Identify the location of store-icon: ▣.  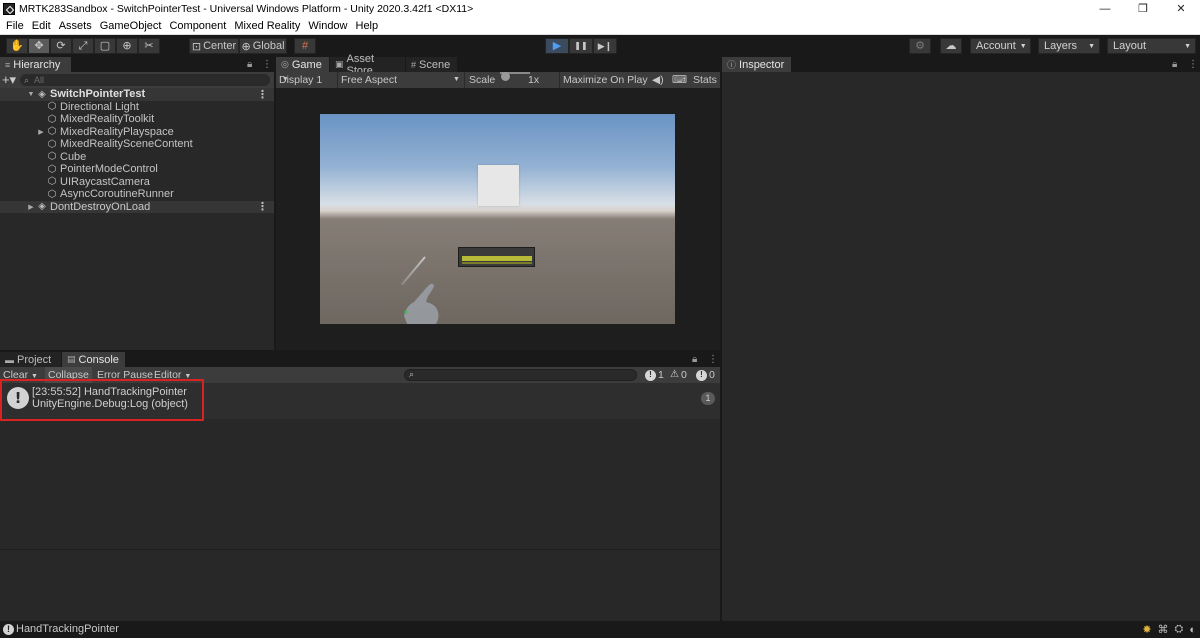
(339, 64).